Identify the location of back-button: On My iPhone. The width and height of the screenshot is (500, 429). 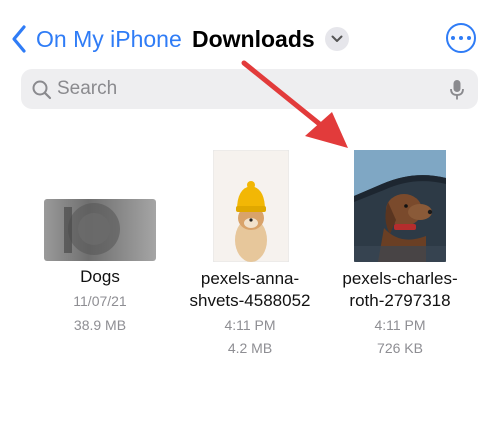
(96, 39).